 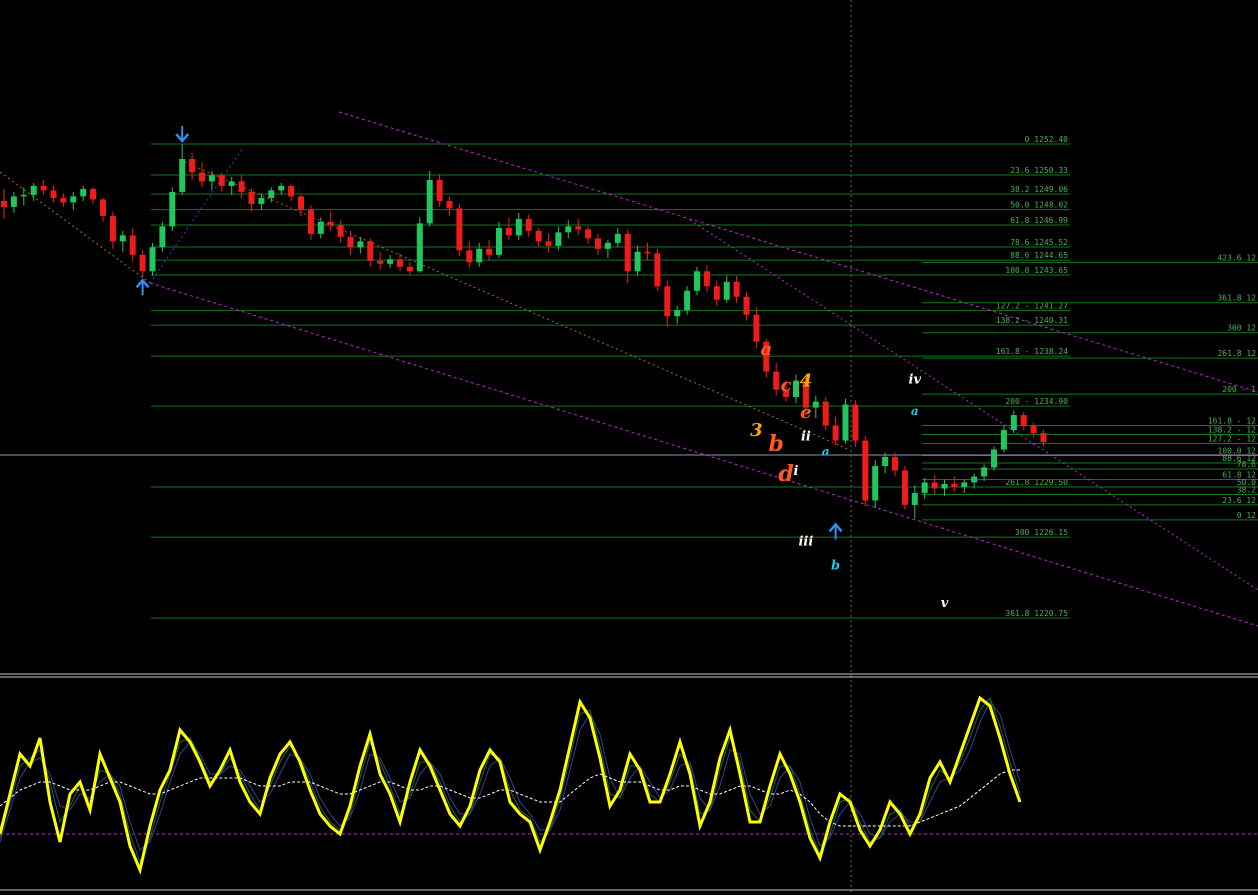 I want to click on wave-label: 4, so click(x=806, y=381).